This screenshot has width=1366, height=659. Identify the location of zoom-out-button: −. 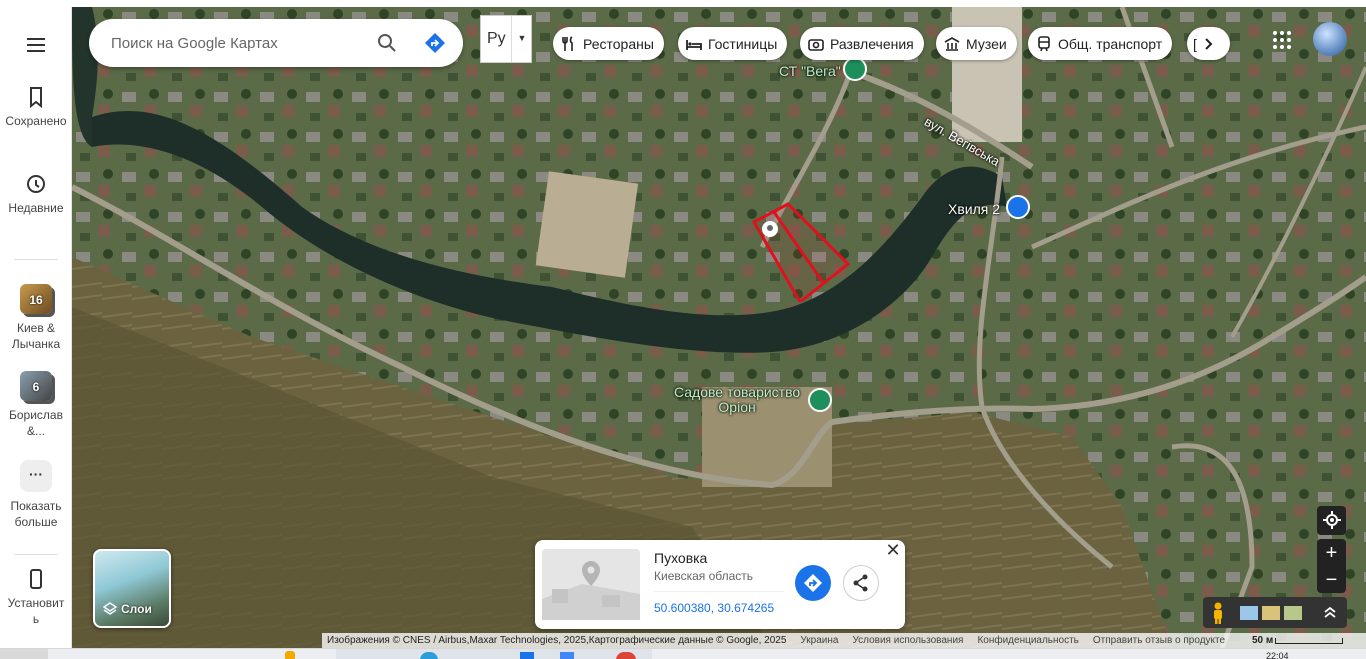
(1331, 579).